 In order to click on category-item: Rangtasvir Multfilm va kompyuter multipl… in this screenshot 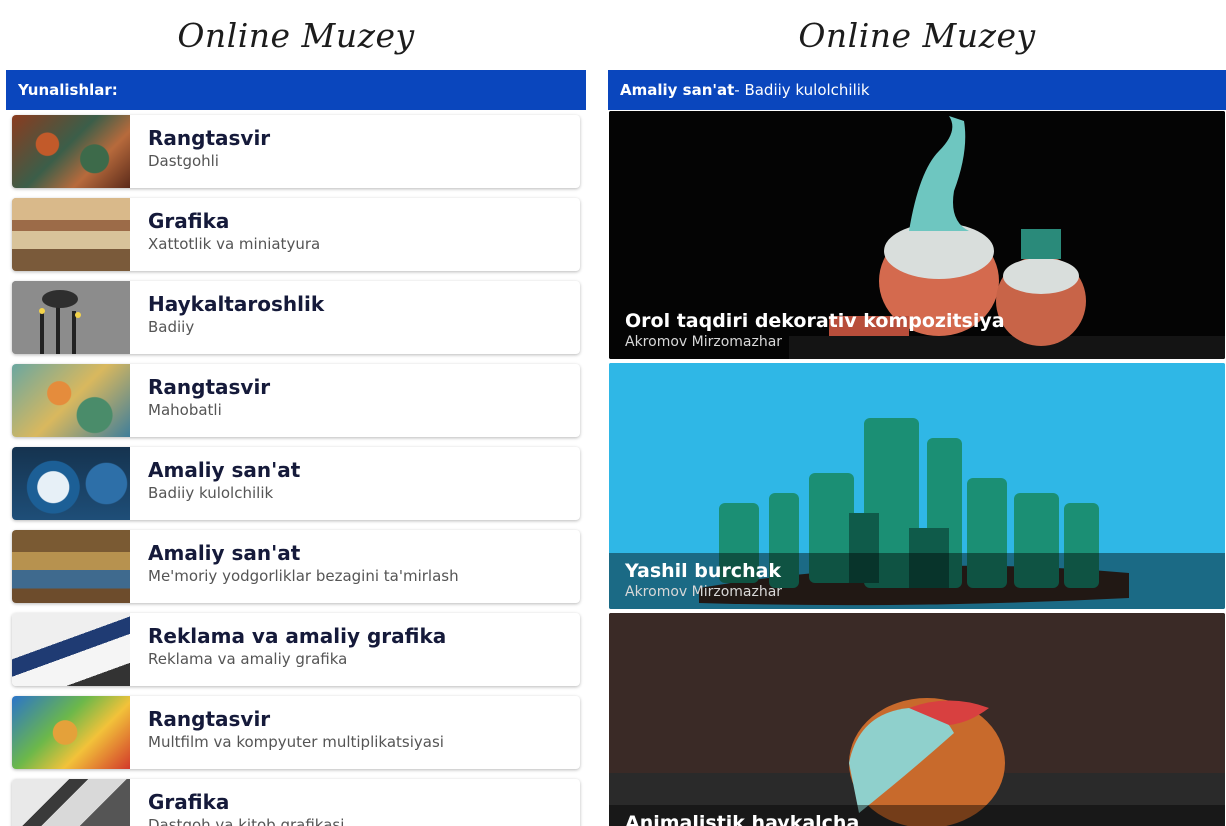, I will do `click(296, 732)`.